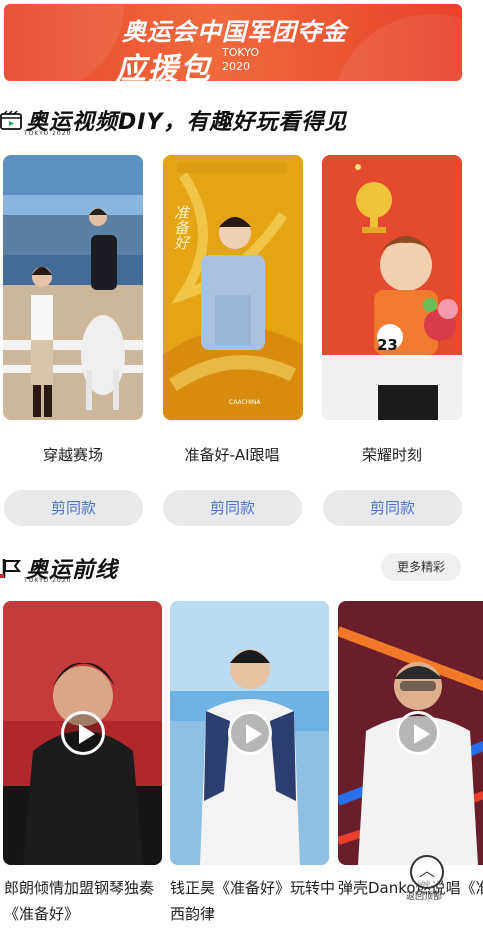 This screenshot has height=937, width=483. What do you see at coordinates (72, 455) in the screenshot?
I see `card-title: 穿越赛场` at bounding box center [72, 455].